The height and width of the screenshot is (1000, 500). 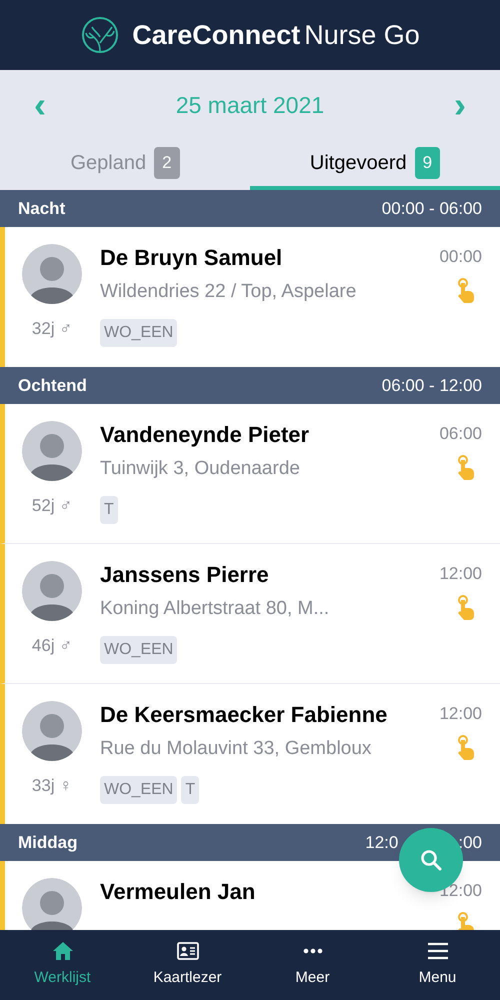 I want to click on patient-address: Rue du Molauvint 33, Gembloux, so click(x=236, y=749).